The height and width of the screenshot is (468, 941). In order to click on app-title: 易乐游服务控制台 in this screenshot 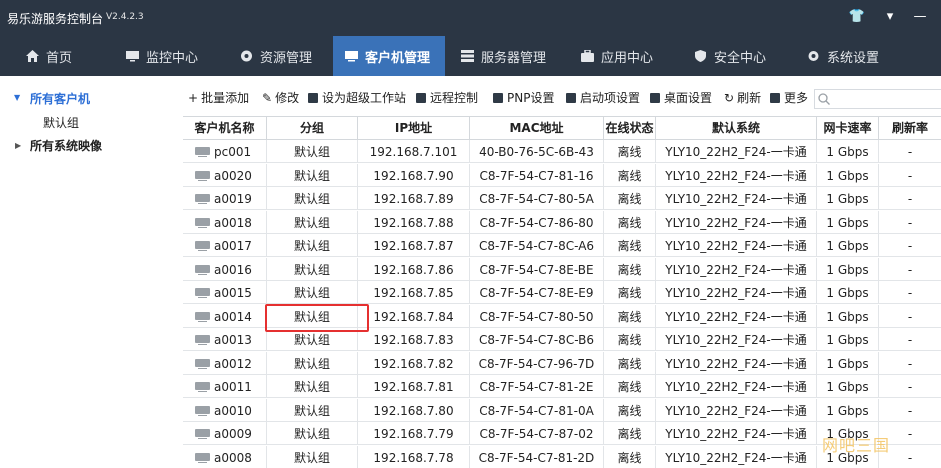, I will do `click(55, 18)`.